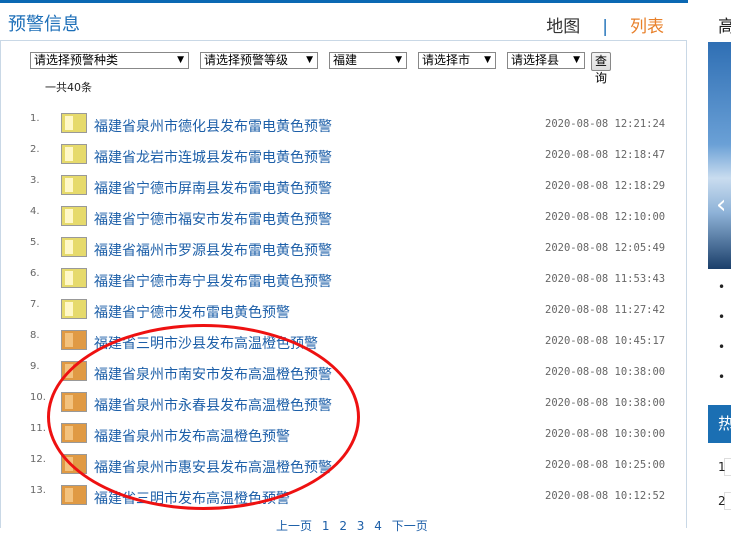 The height and width of the screenshot is (534, 731). What do you see at coordinates (605, 496) in the screenshot?
I see `warning-time: 2020-08-08 10:12:52` at bounding box center [605, 496].